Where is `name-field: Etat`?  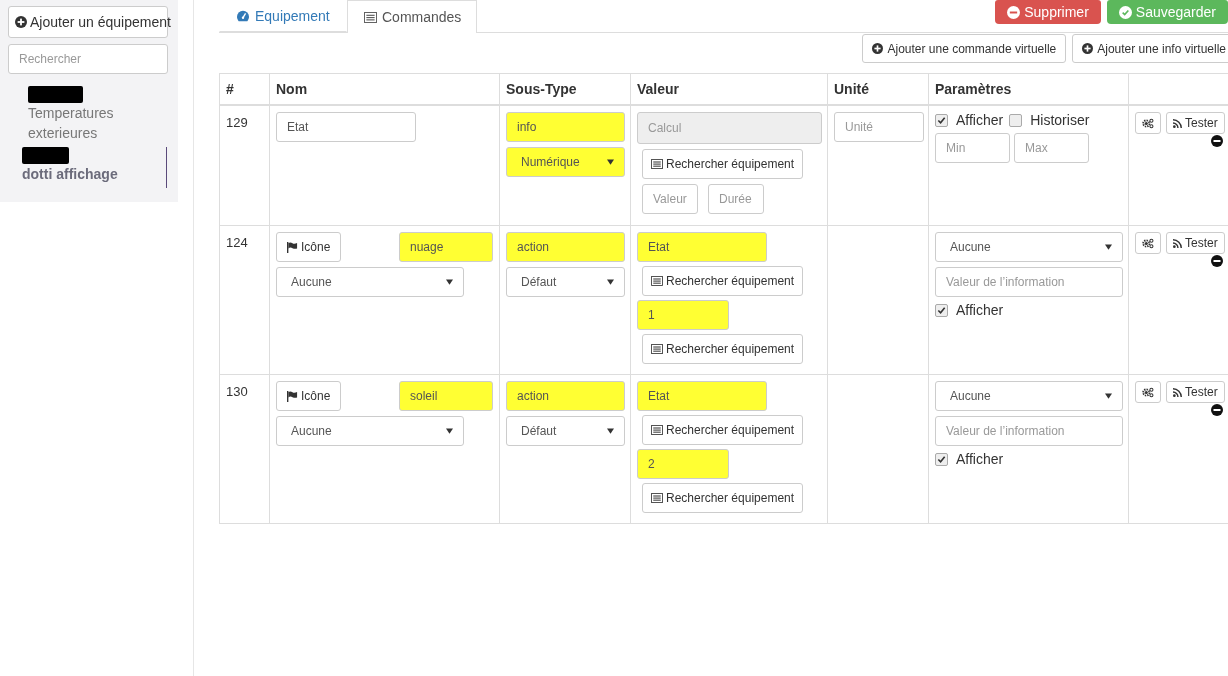
name-field: Etat is located at coordinates (346, 127).